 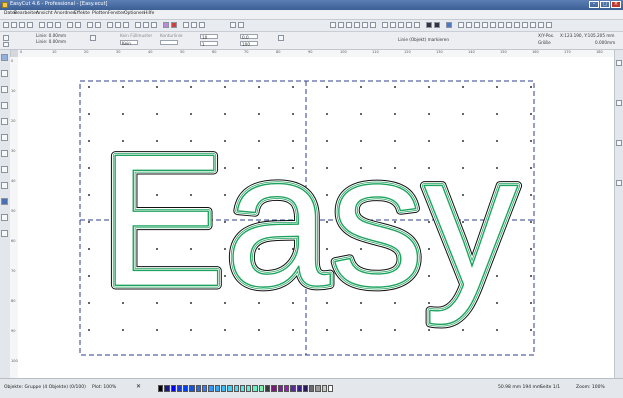 I want to click on texture-icon, so click(x=401, y=25).